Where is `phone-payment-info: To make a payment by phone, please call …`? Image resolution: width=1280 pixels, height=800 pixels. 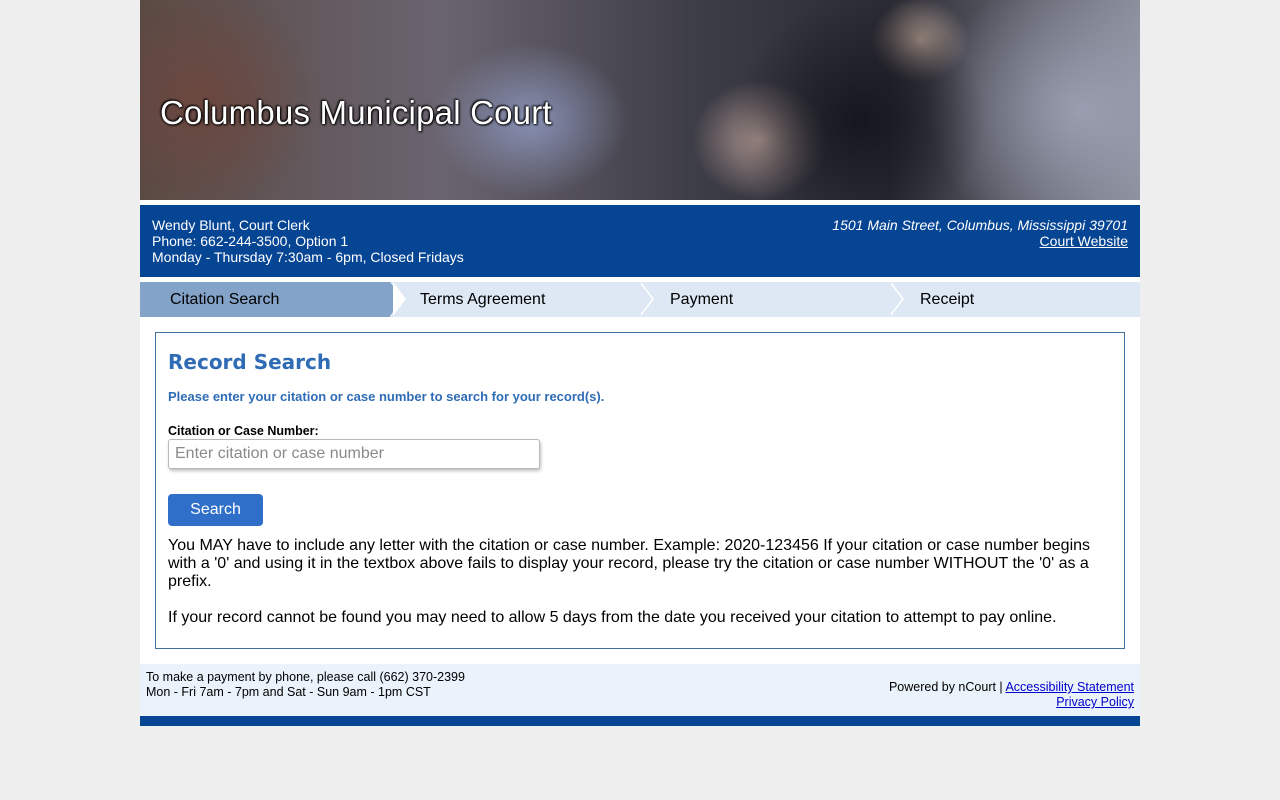
phone-payment-info: To make a payment by phone, please call … is located at coordinates (305, 685).